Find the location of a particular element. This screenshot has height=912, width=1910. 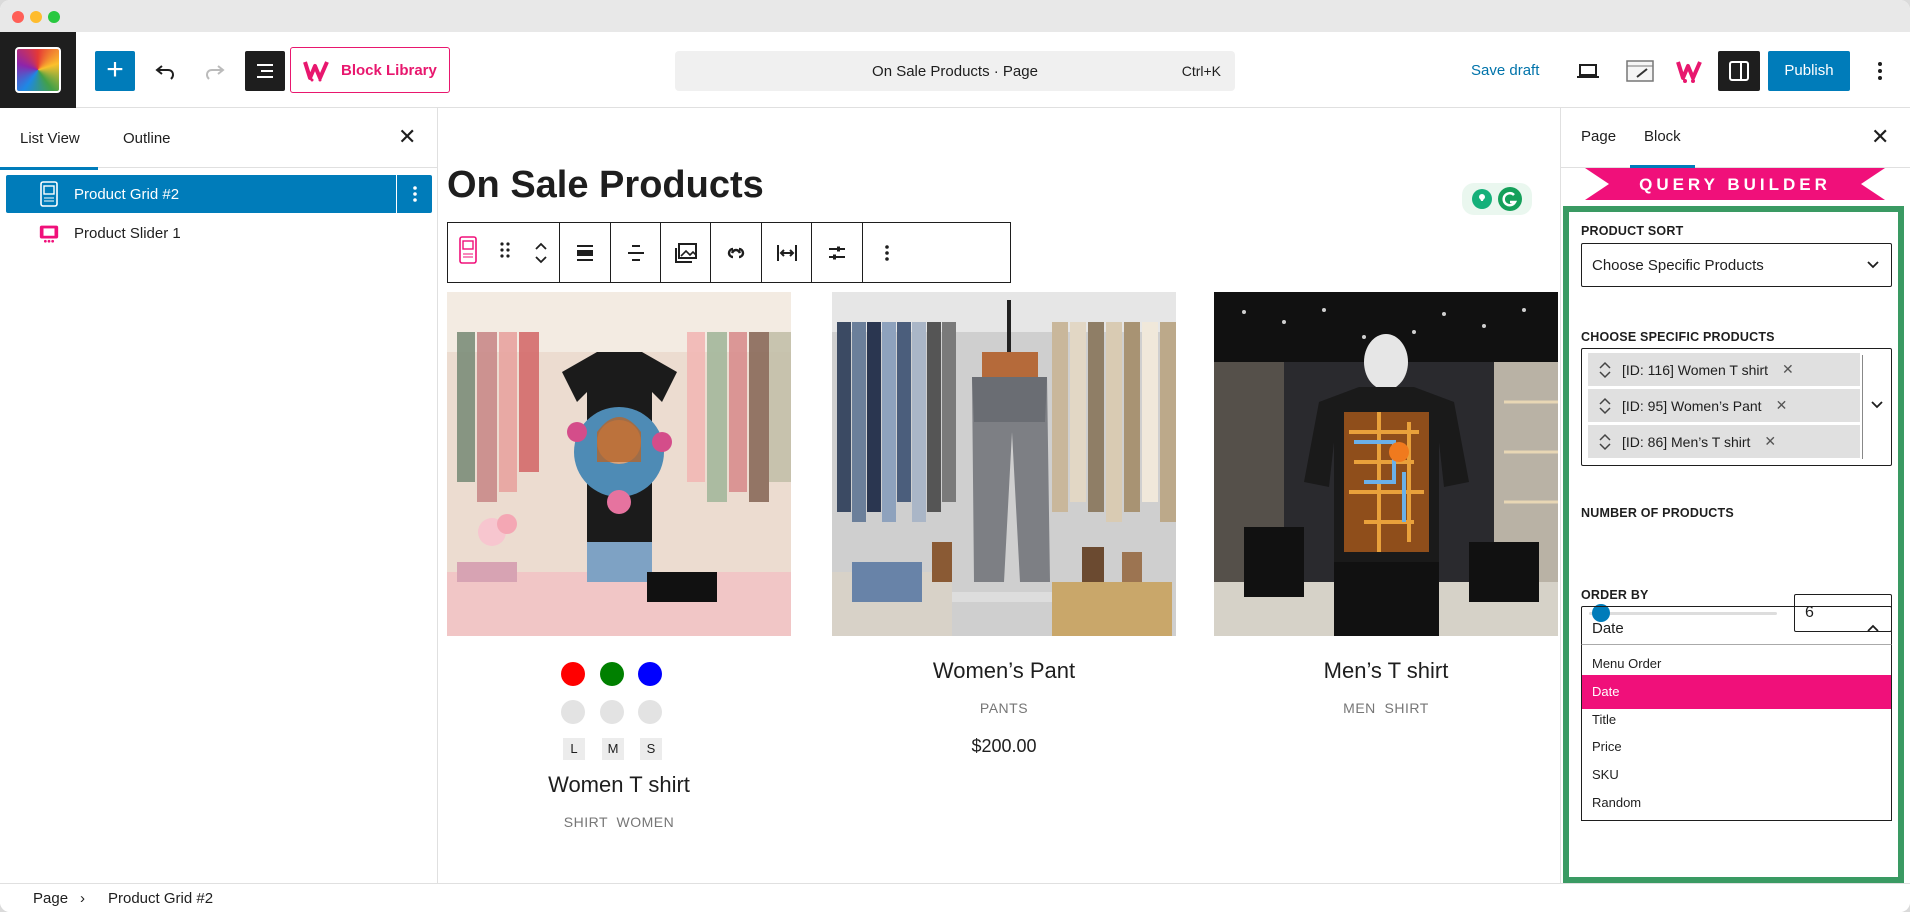

document-overview-button is located at coordinates (265, 71).